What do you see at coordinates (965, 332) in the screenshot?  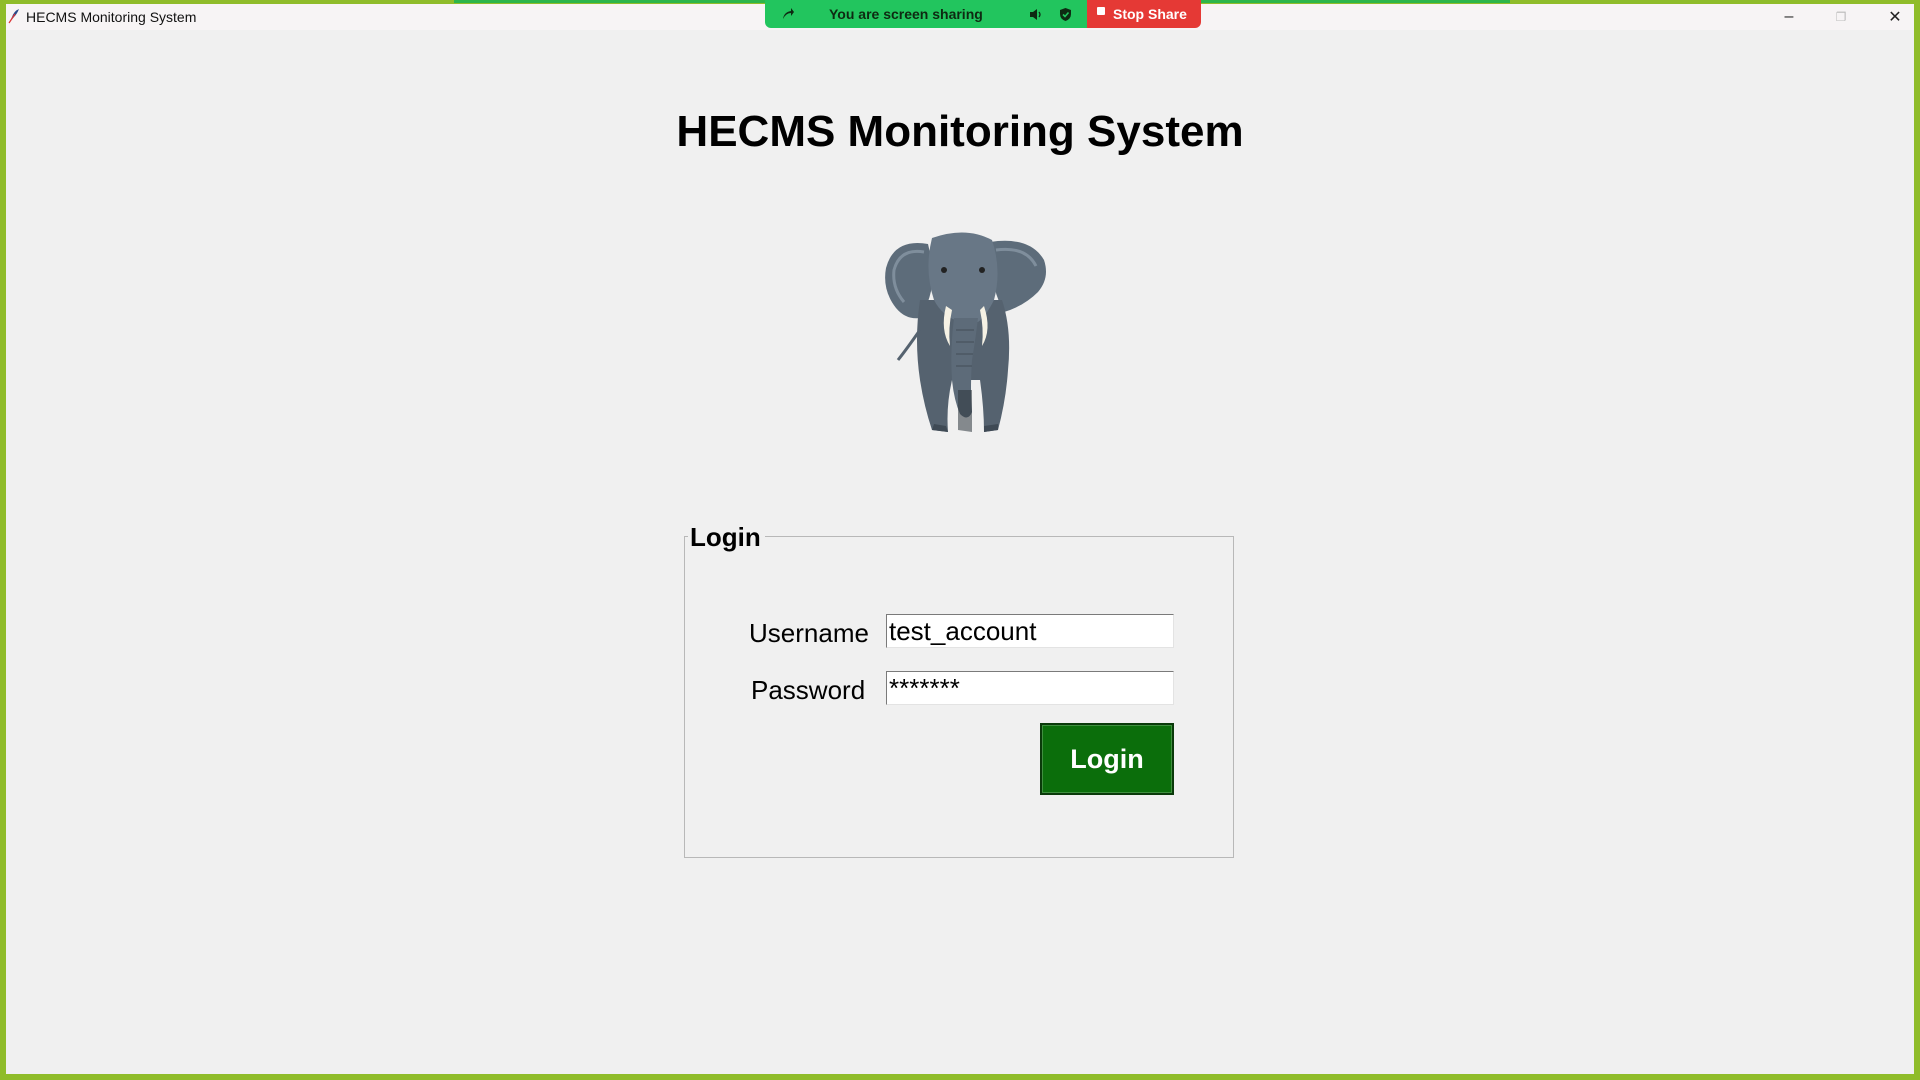 I see `elephant-logo` at bounding box center [965, 332].